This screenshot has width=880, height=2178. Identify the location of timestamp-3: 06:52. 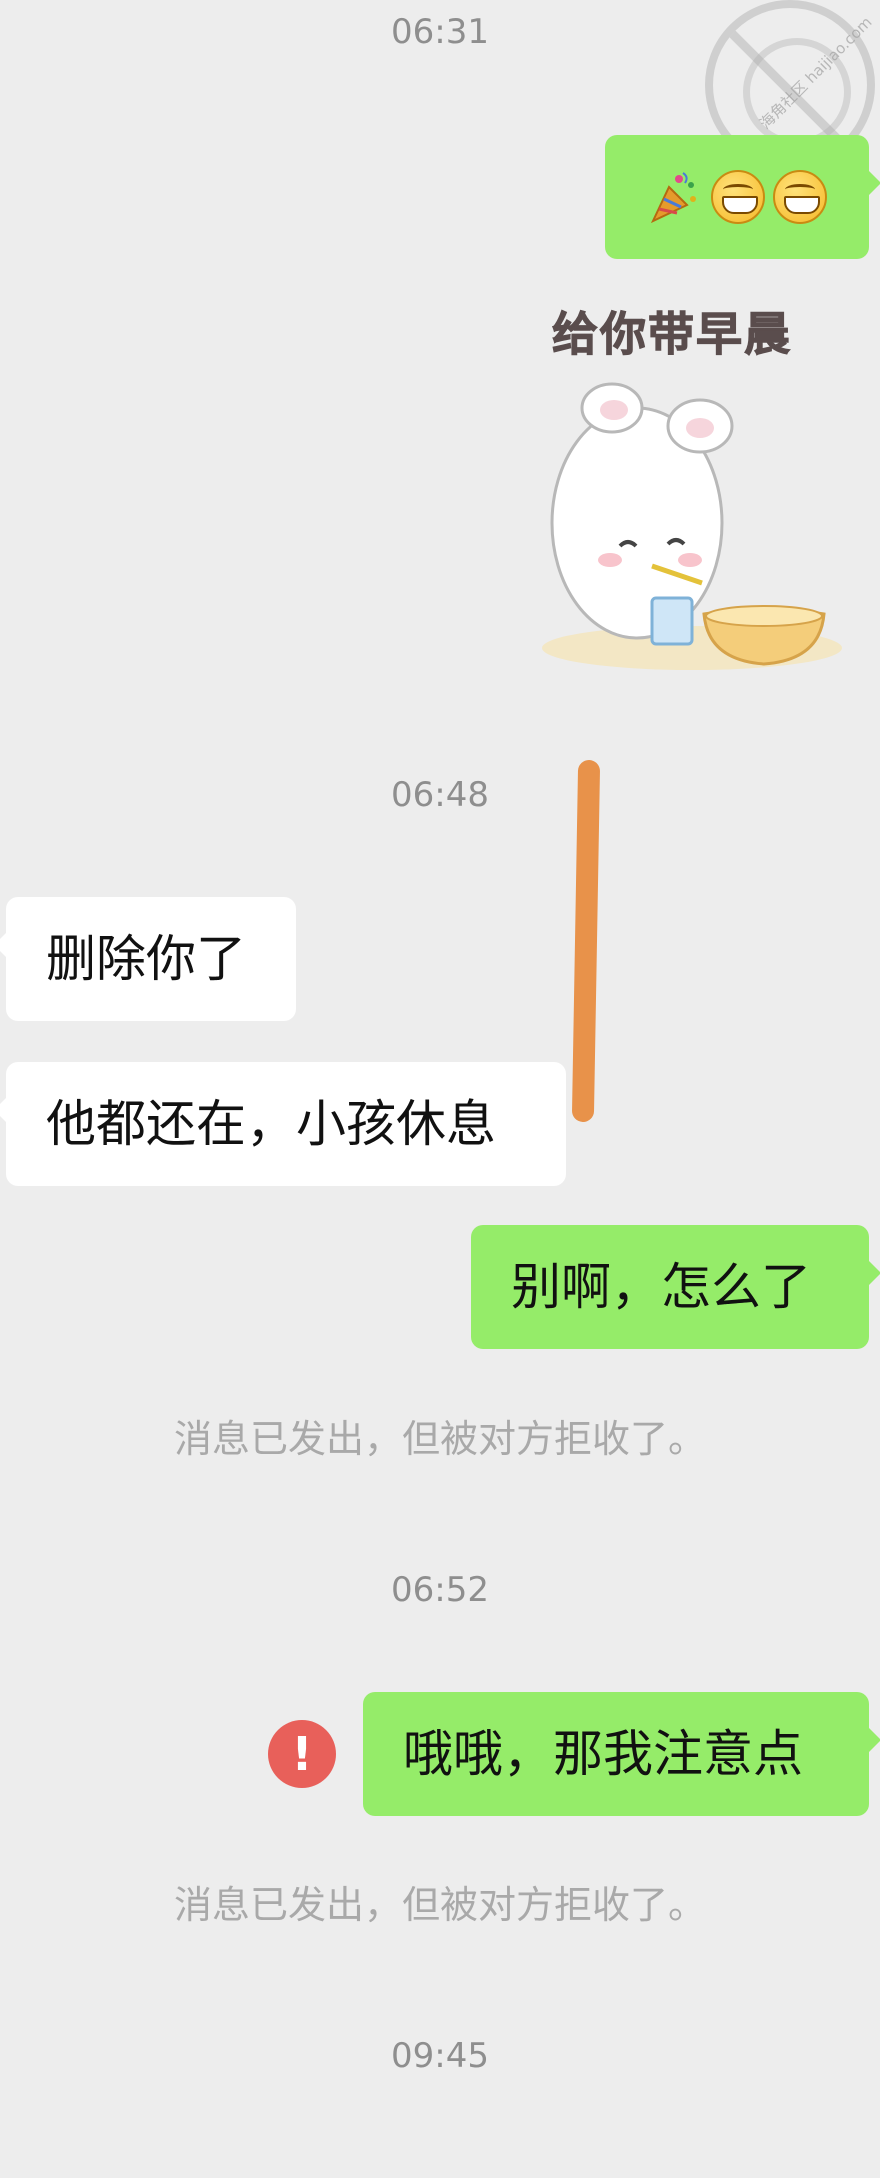
(440, 1590).